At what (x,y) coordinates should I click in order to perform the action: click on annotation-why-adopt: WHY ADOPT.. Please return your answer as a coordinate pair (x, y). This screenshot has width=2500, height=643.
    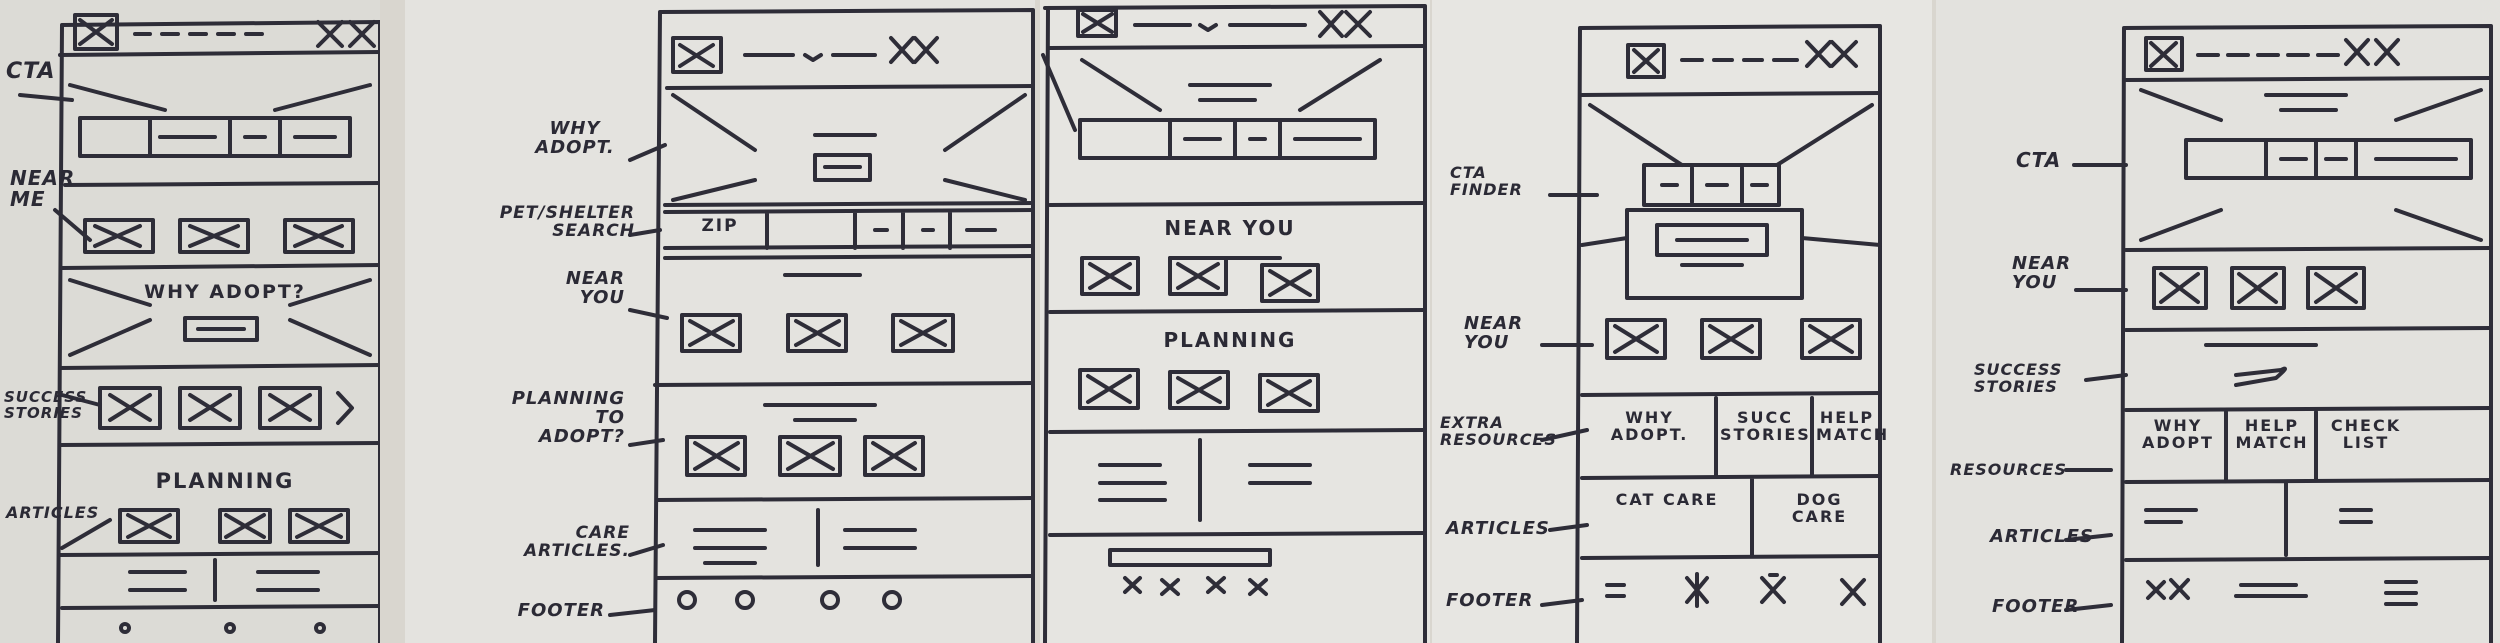
    Looking at the image, I should click on (575, 138).